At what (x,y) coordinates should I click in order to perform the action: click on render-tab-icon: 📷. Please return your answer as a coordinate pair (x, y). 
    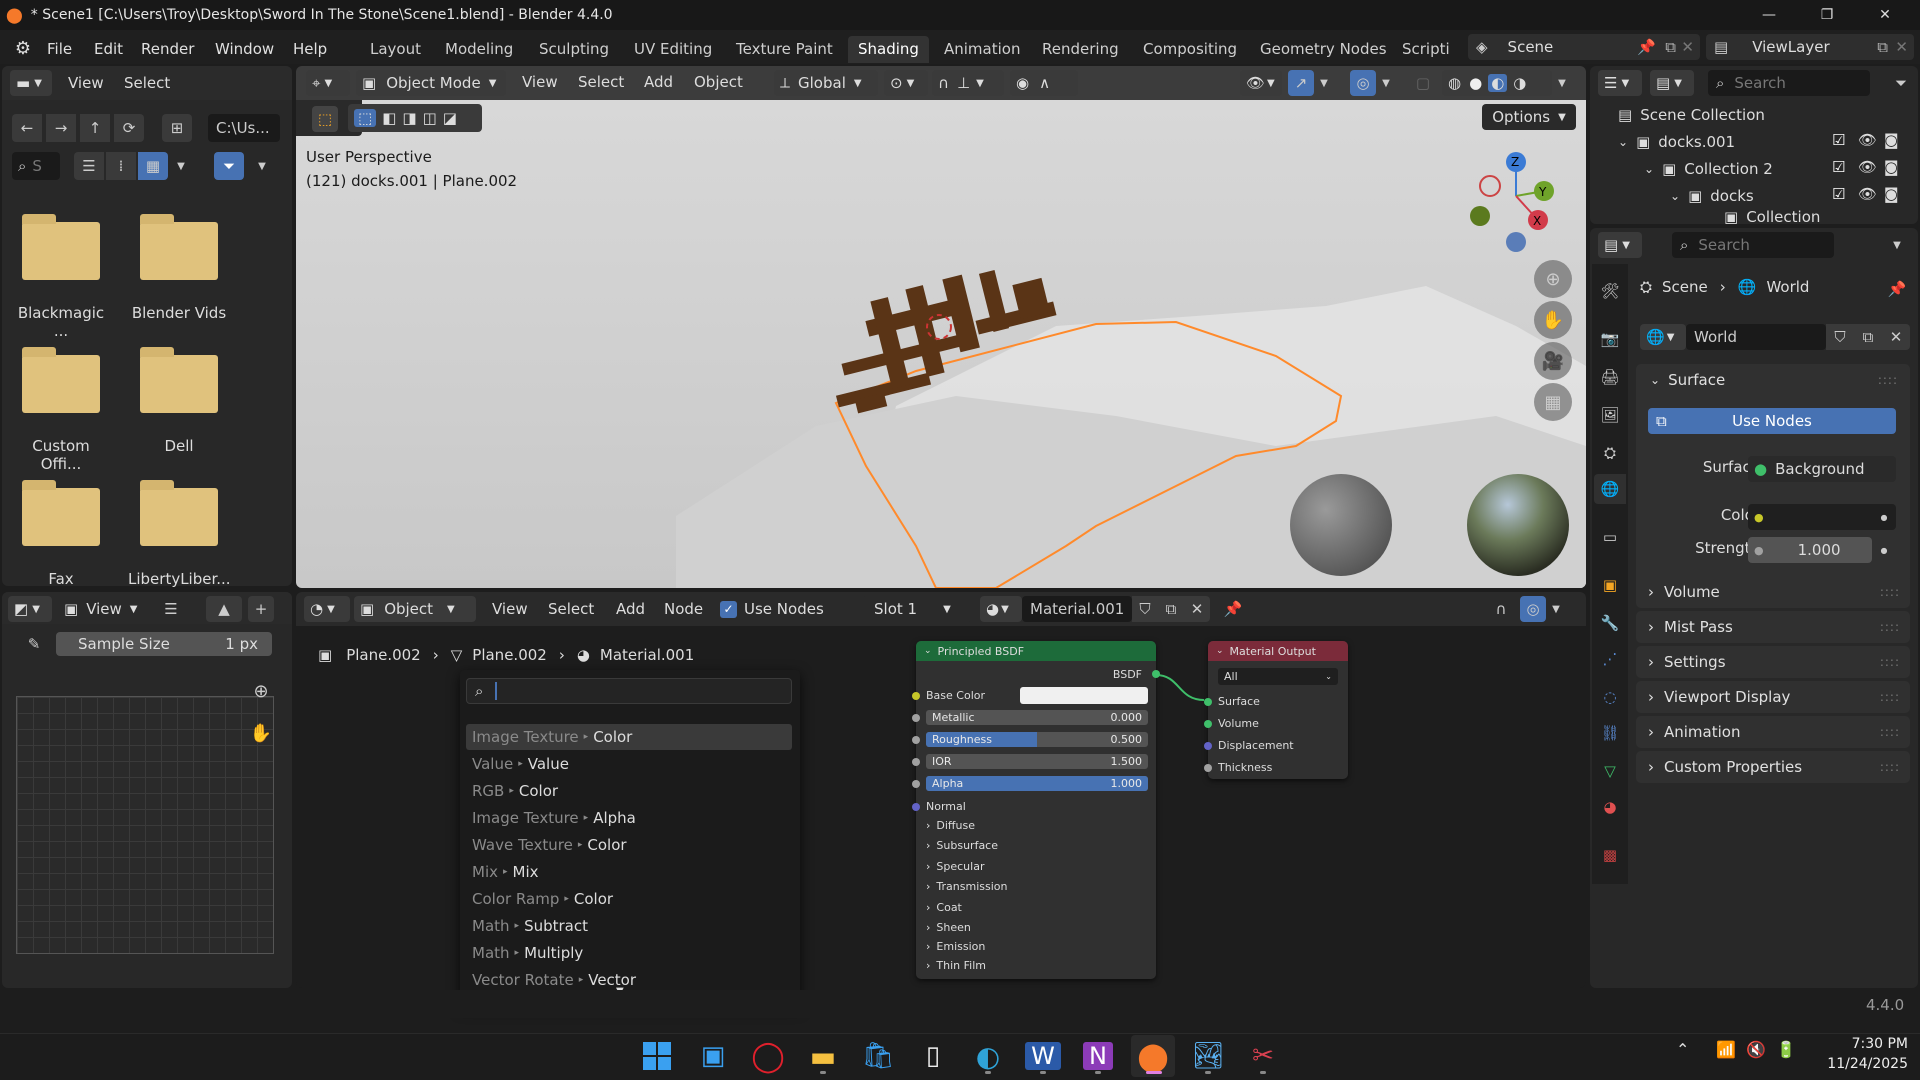
    Looking at the image, I should click on (1610, 339).